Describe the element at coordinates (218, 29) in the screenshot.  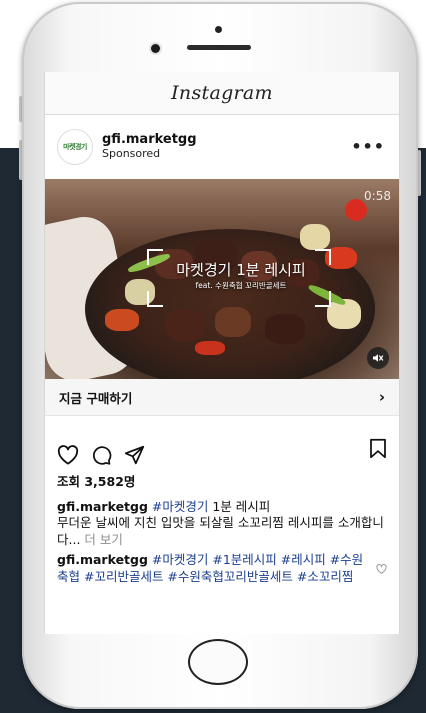
I see `sensor-dot` at that location.